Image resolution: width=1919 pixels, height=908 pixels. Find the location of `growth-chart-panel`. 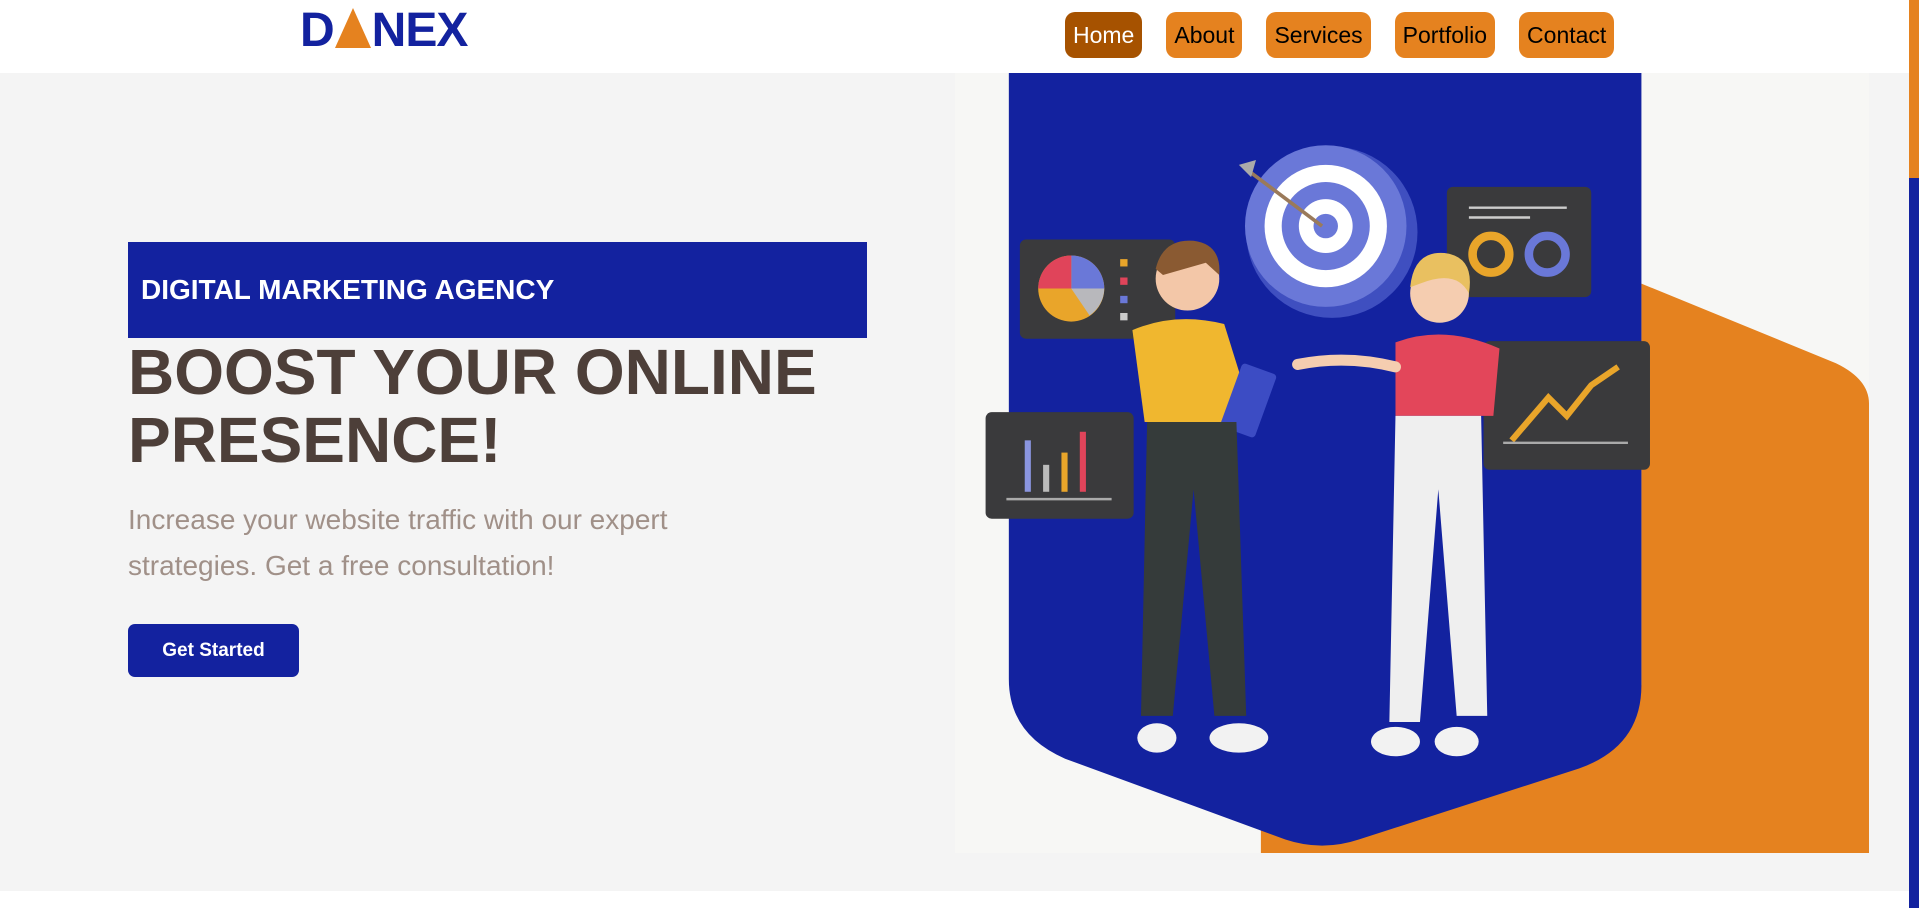

growth-chart-panel is located at coordinates (1566, 405).